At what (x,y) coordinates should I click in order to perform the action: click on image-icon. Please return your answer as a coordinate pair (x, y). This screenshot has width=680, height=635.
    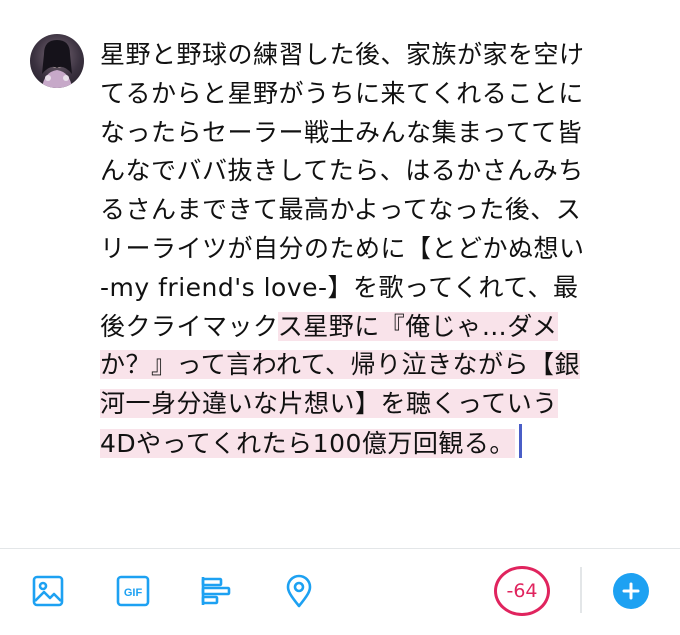
    Looking at the image, I should click on (48, 591).